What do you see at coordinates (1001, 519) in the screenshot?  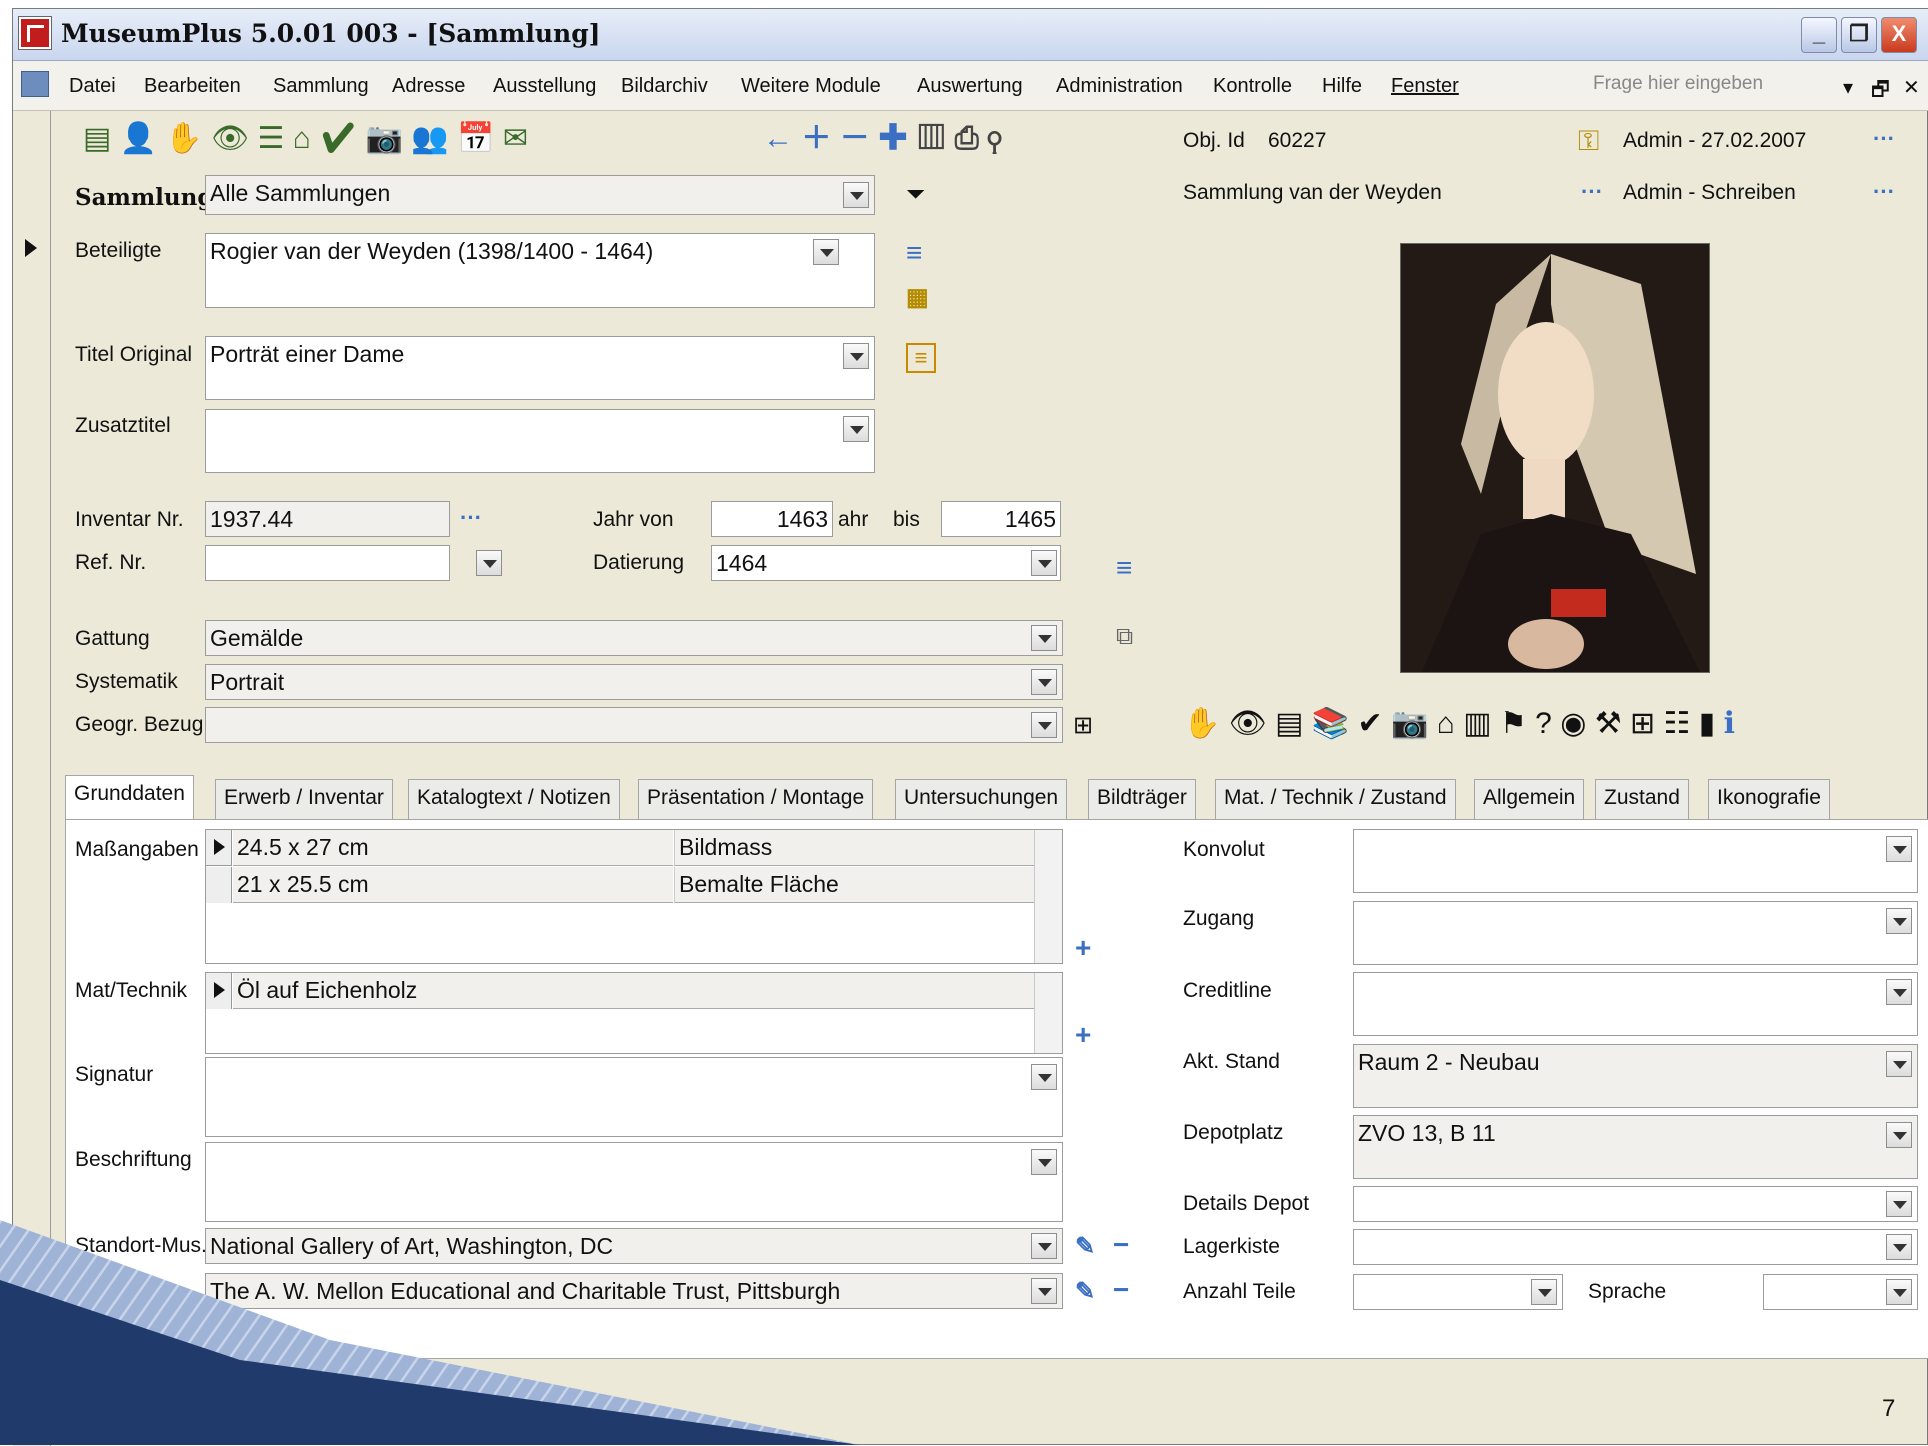 I see `bis-field: 1465` at bounding box center [1001, 519].